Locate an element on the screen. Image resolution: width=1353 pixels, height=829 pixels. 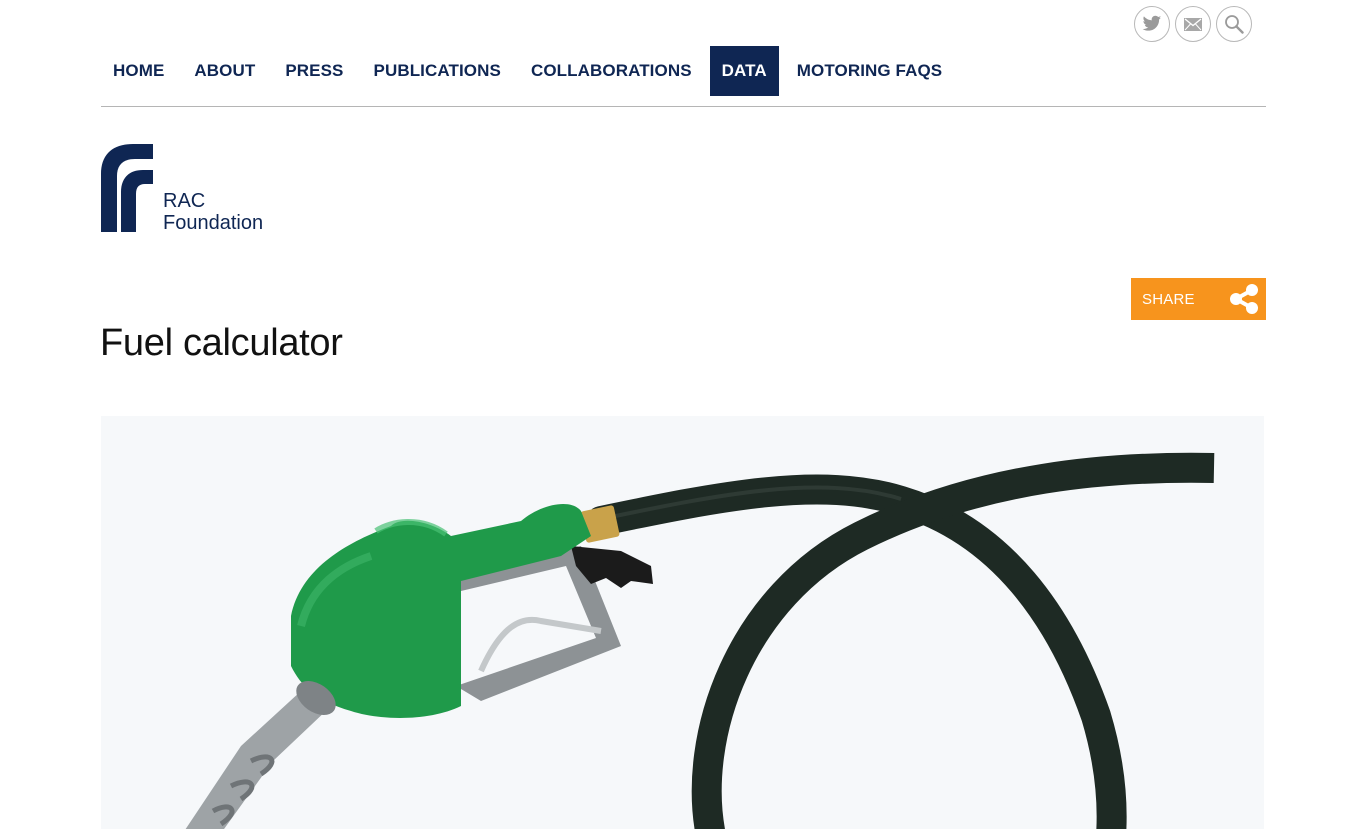
twitter-button is located at coordinates (1152, 24).